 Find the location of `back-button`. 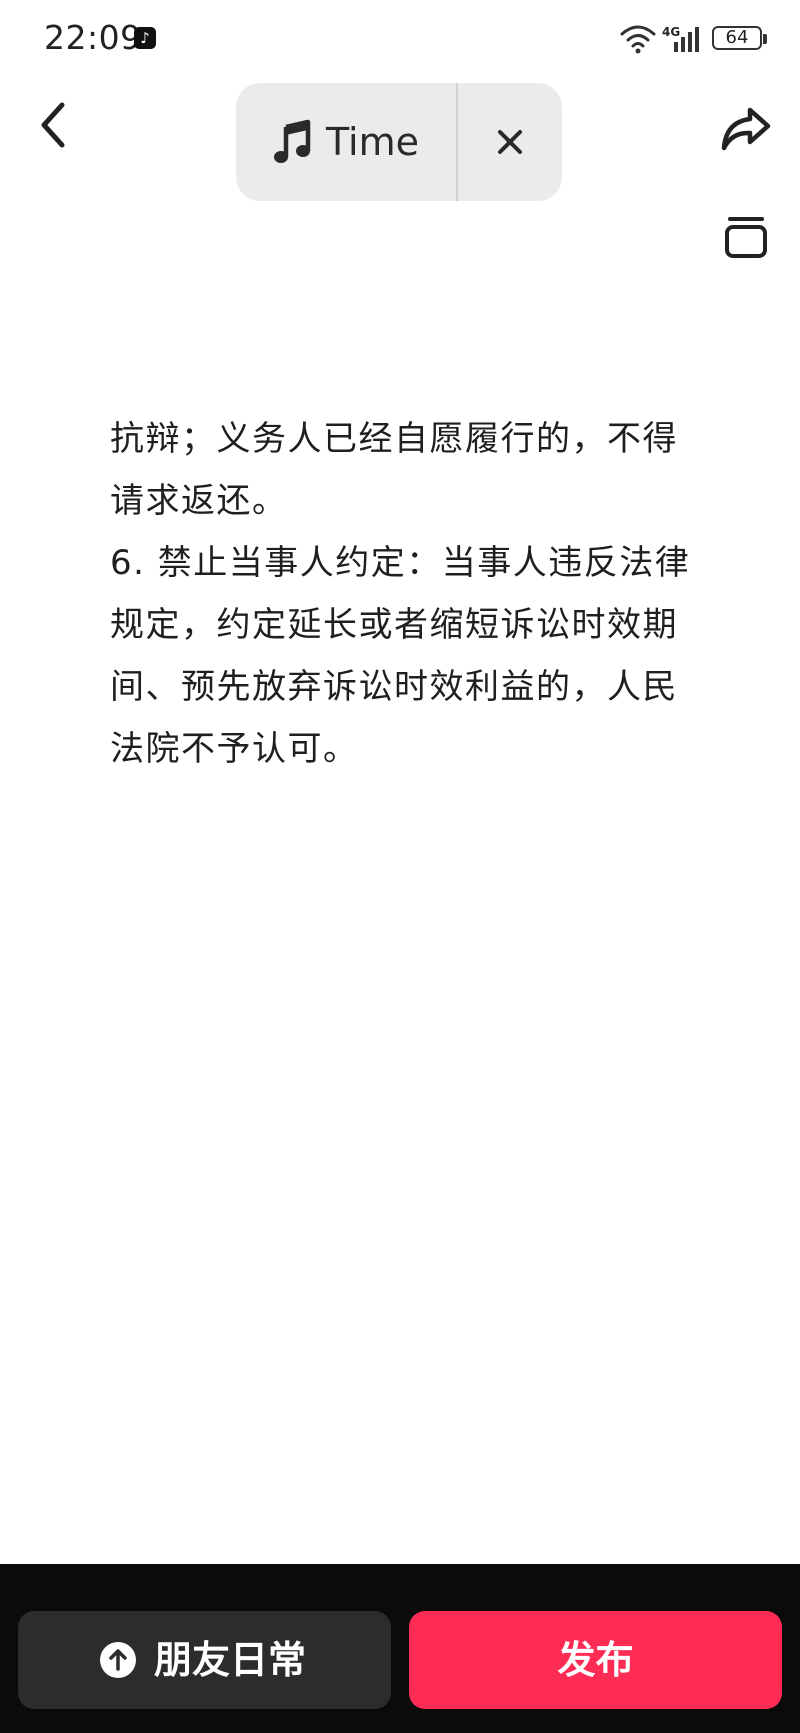

back-button is located at coordinates (55, 125).